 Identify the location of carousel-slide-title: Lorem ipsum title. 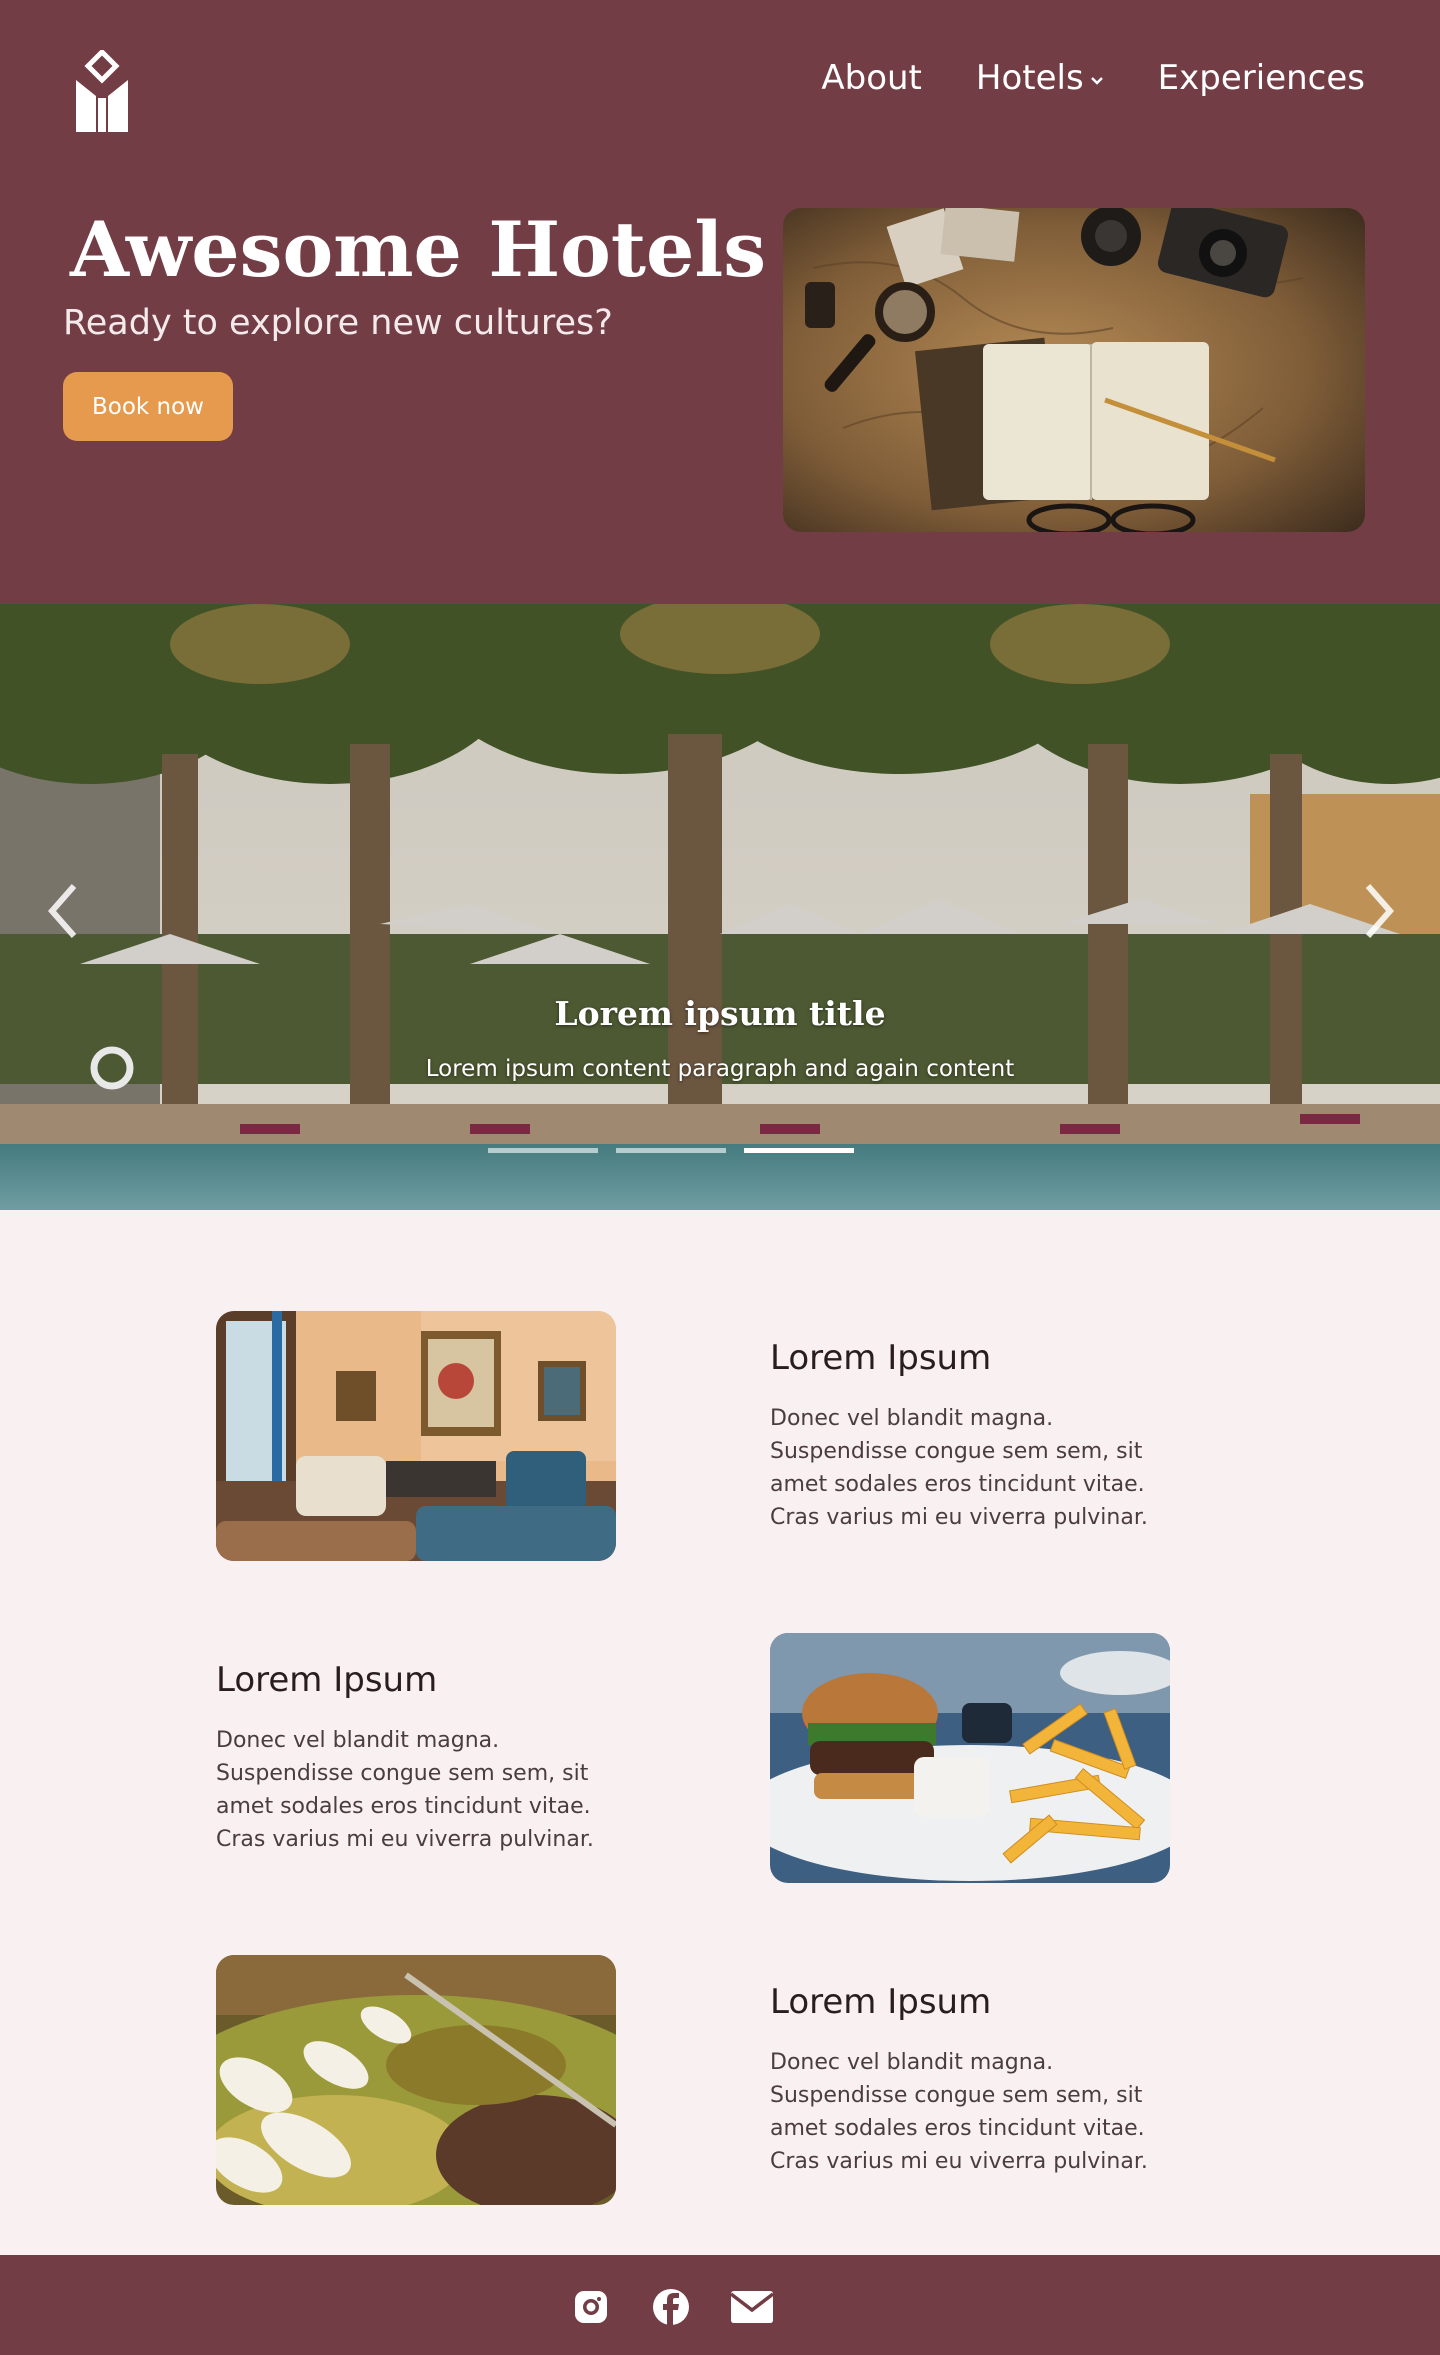
(720, 1013).